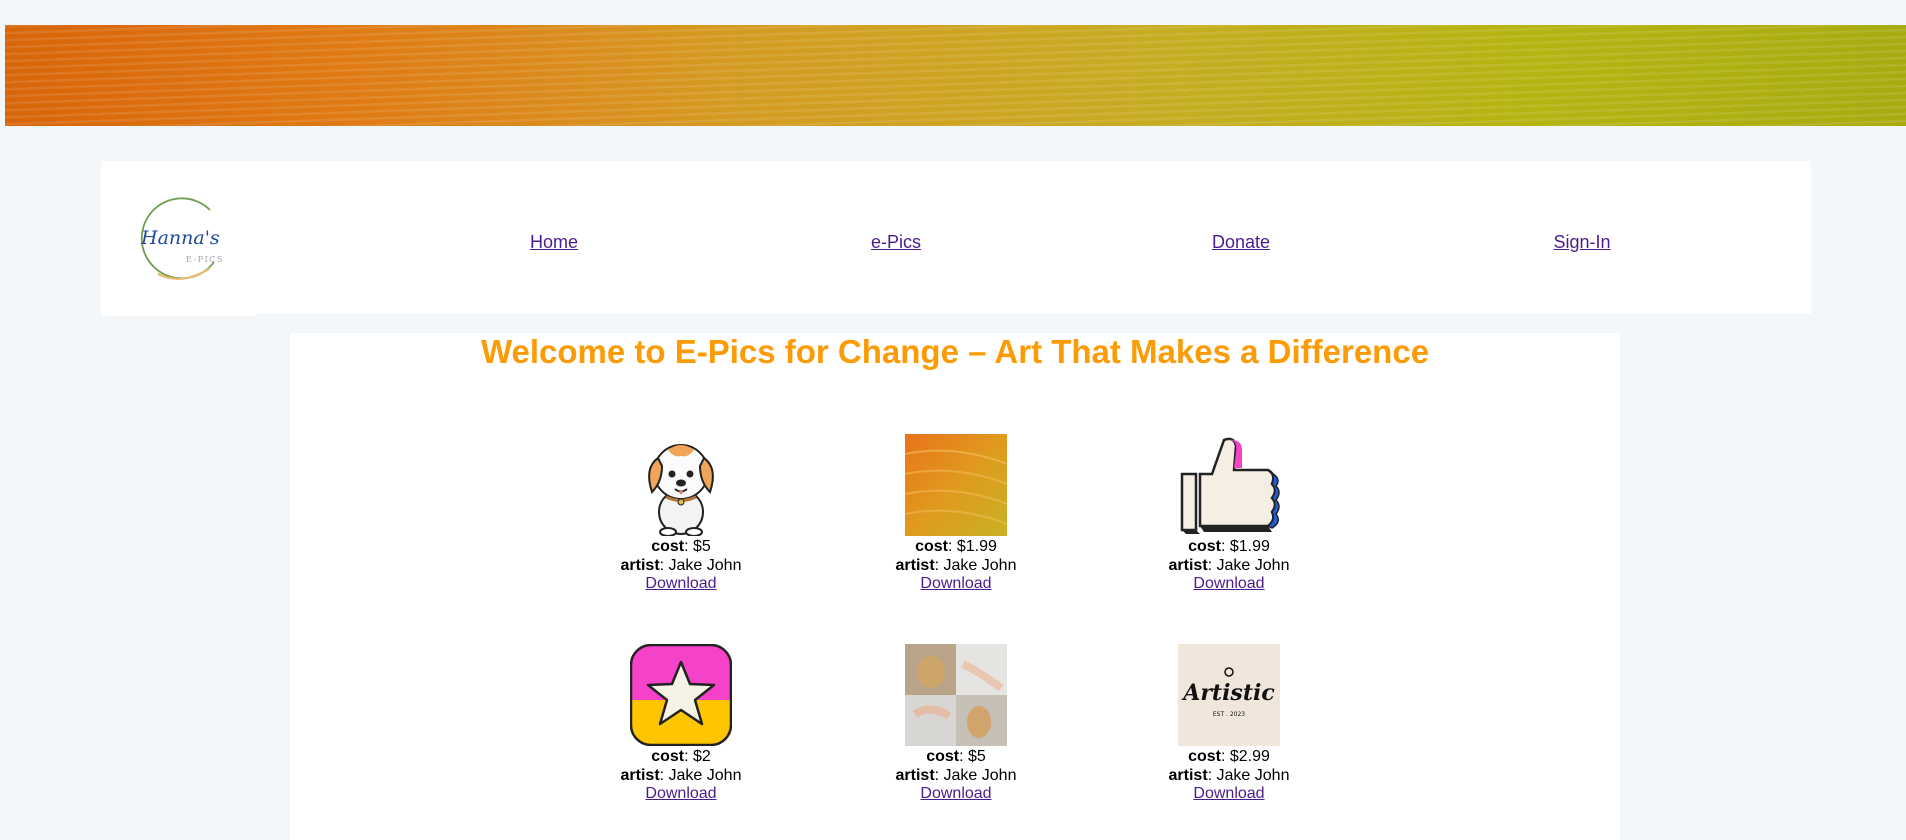 The width and height of the screenshot is (1906, 840). I want to click on cost-value: $2, so click(702, 756).